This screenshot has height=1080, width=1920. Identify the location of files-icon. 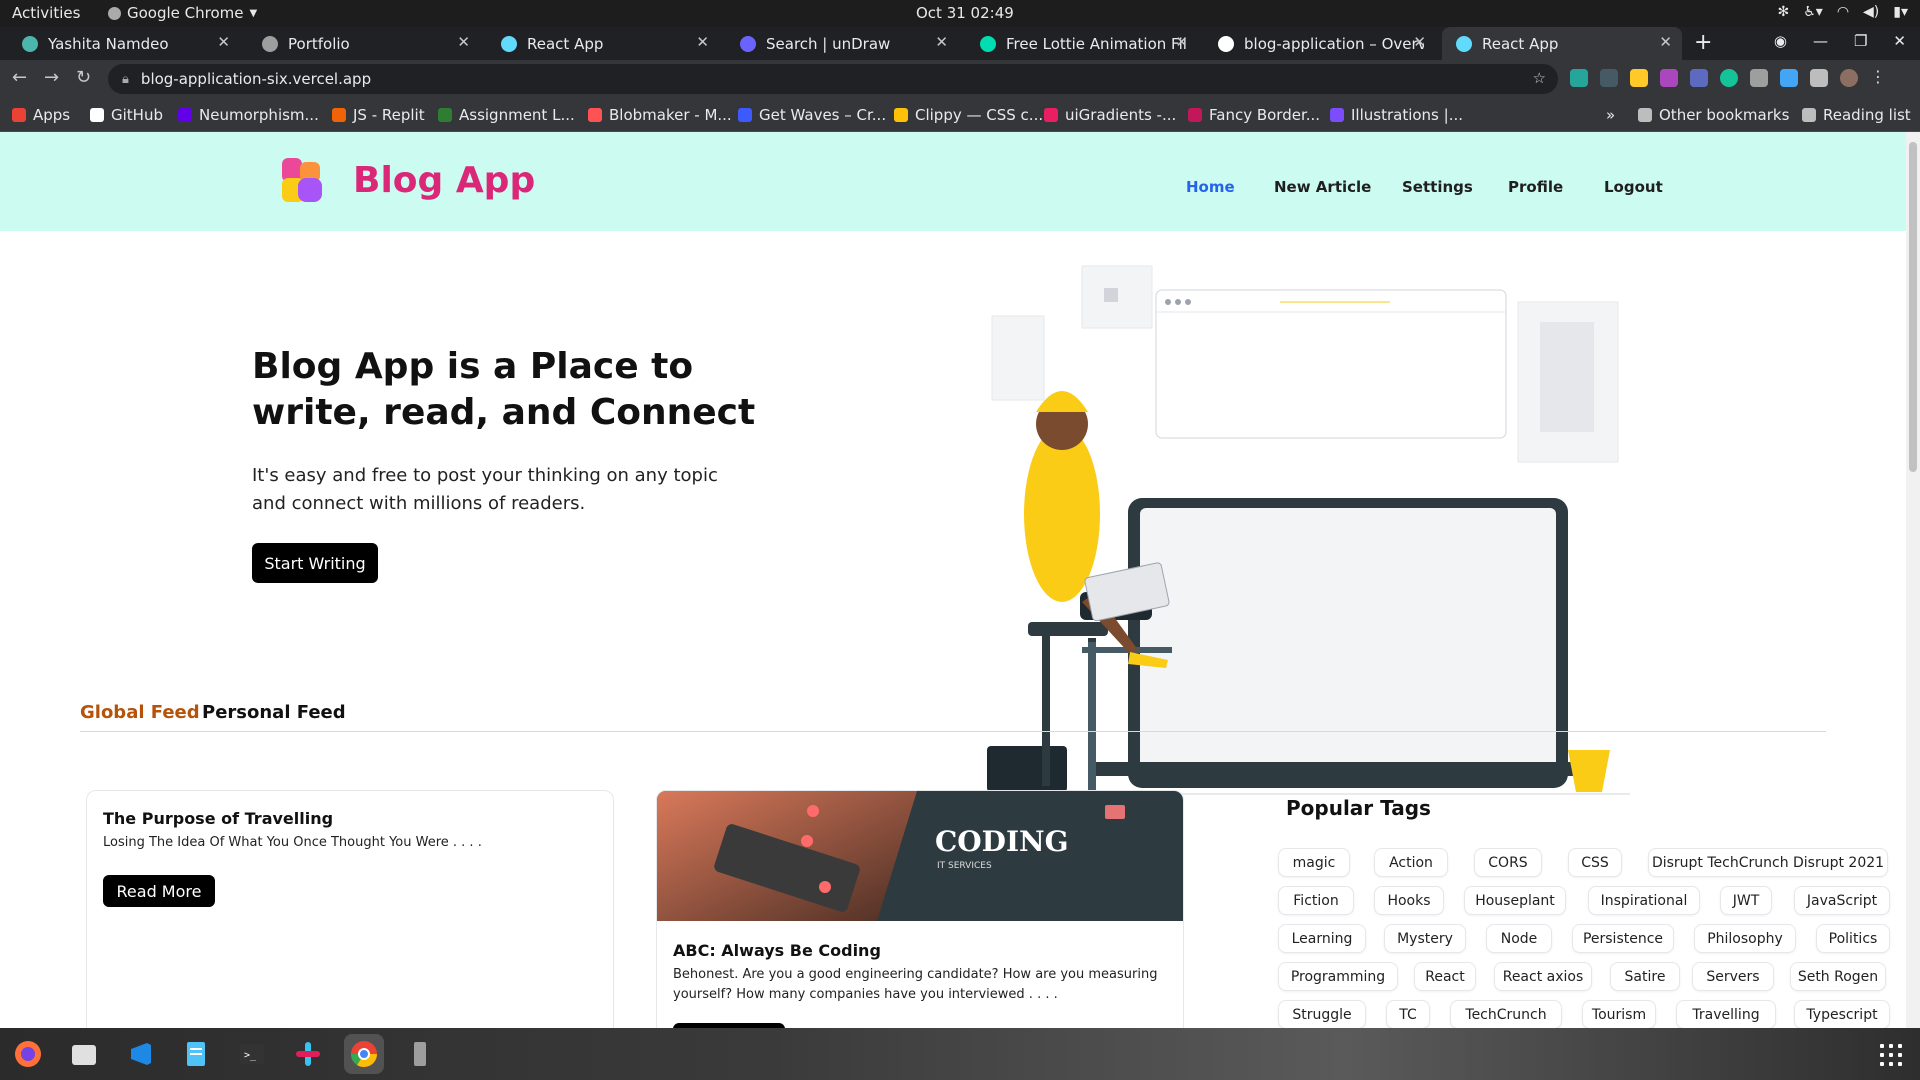
(84, 1054).